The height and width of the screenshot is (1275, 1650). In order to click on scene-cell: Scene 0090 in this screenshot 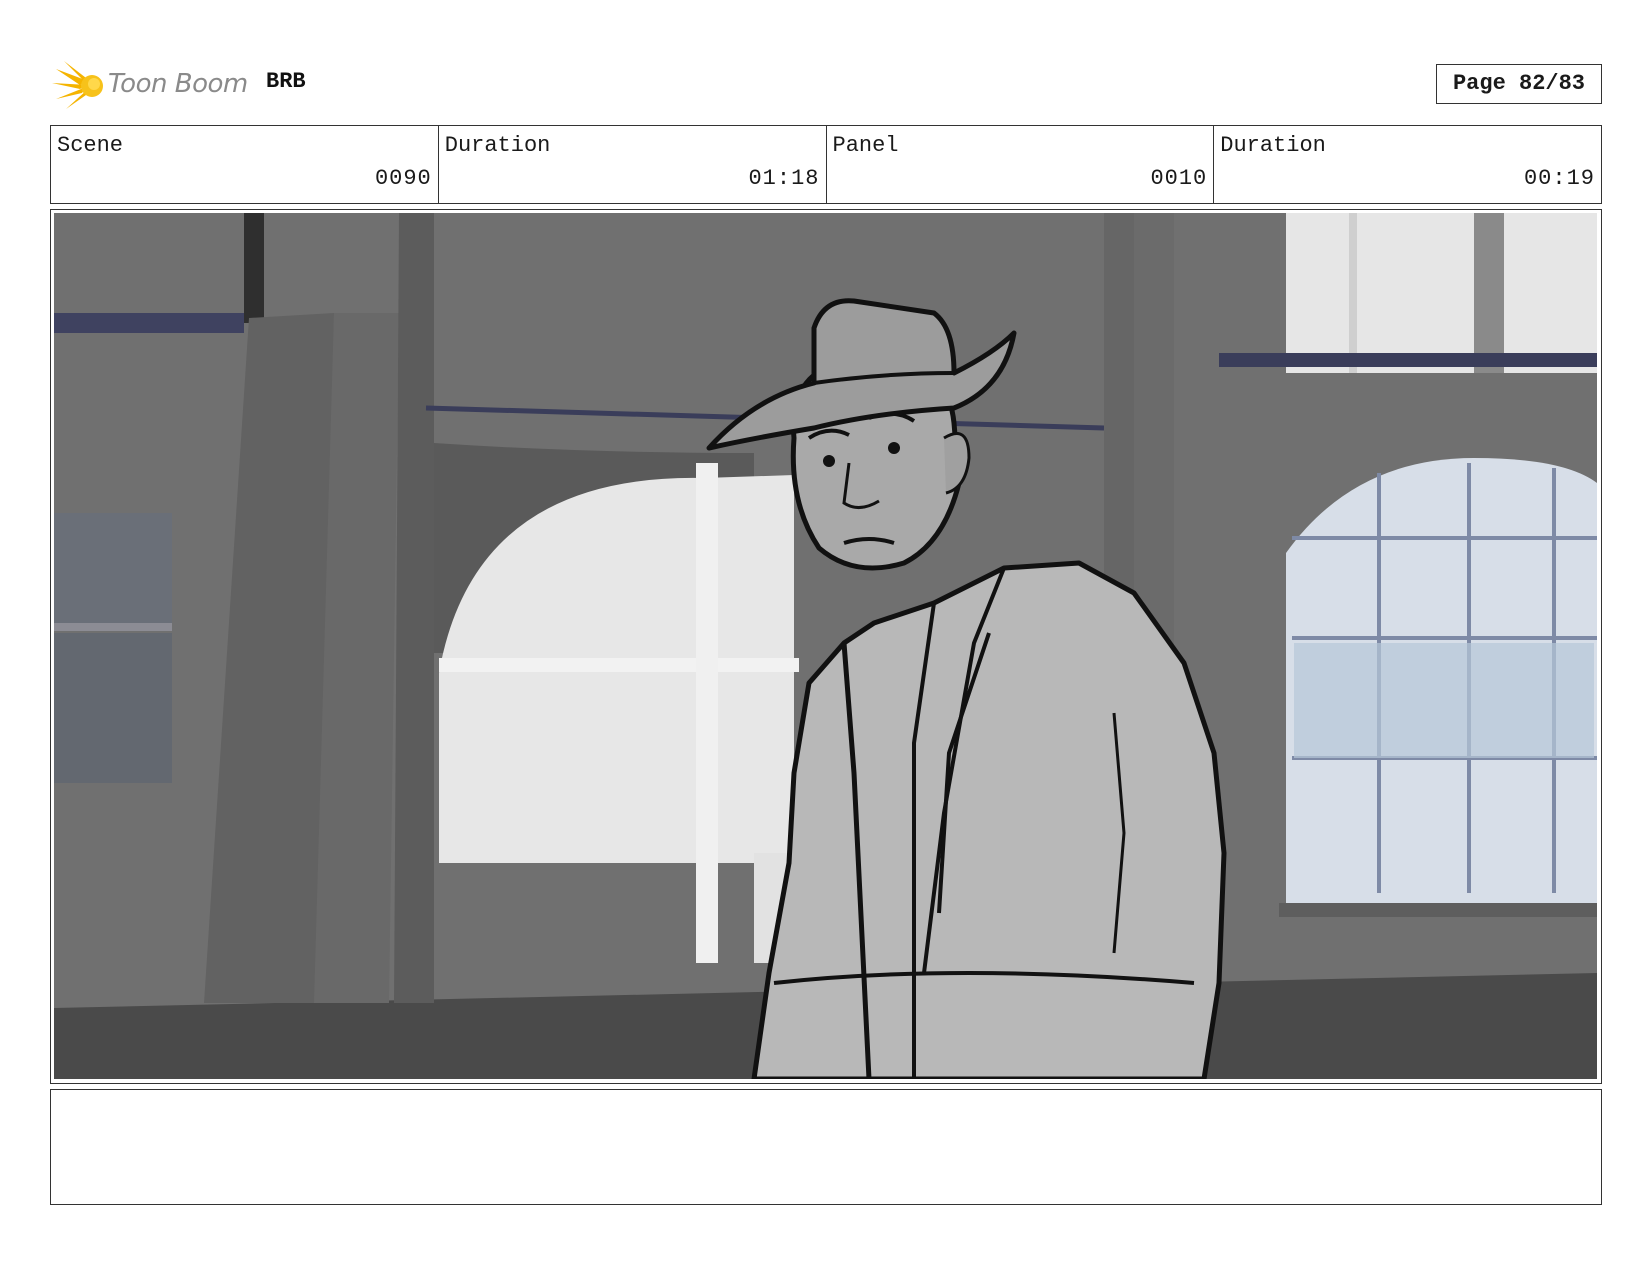, I will do `click(245, 164)`.